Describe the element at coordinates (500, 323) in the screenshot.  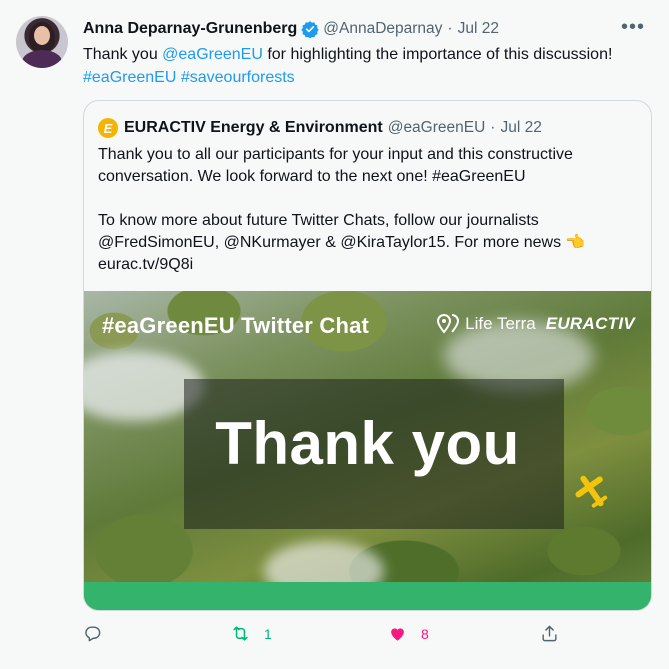
I see `lifeterra-logo-text: Life Terra` at that location.